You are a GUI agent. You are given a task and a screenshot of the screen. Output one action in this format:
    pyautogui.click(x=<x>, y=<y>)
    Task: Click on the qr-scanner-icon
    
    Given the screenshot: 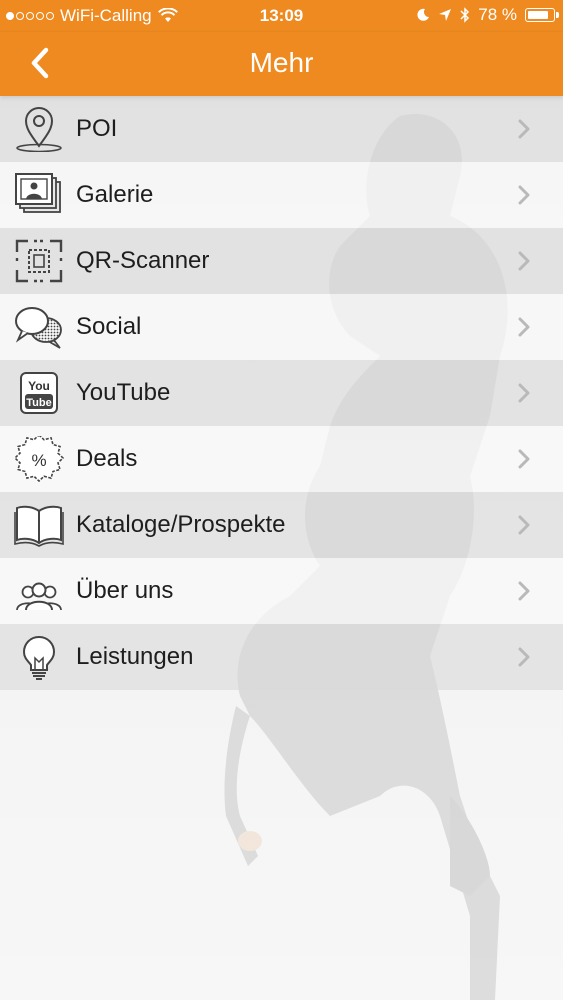 What is the action you would take?
    pyautogui.click(x=39, y=261)
    